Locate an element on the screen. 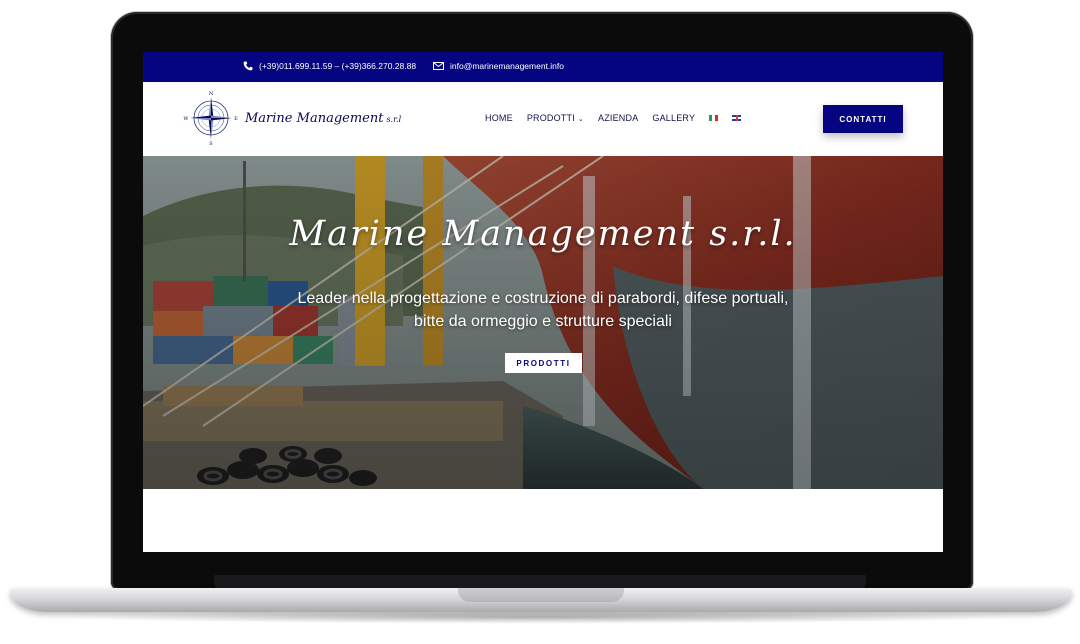  hero-title: Marine Management s.r.l. is located at coordinates (543, 234).